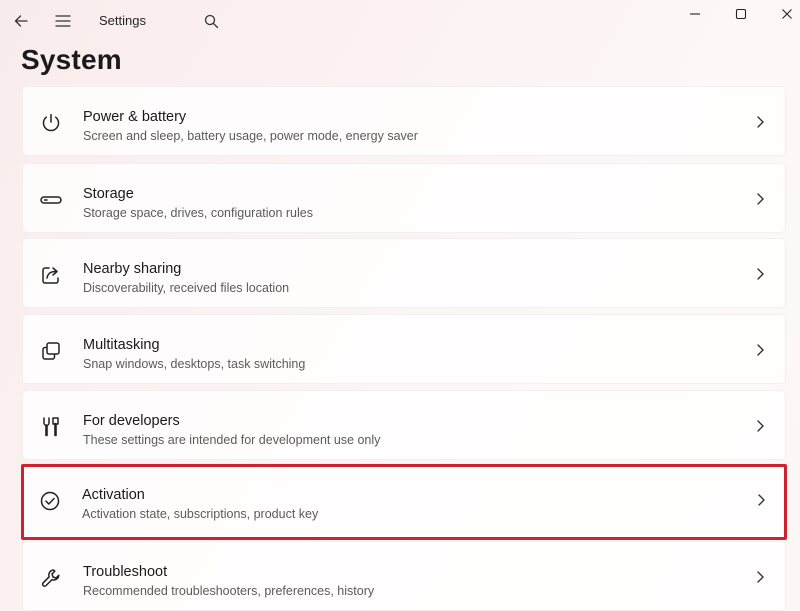 This screenshot has width=800, height=611. Describe the element at coordinates (50, 501) in the screenshot. I see `check-circle-icon` at that location.